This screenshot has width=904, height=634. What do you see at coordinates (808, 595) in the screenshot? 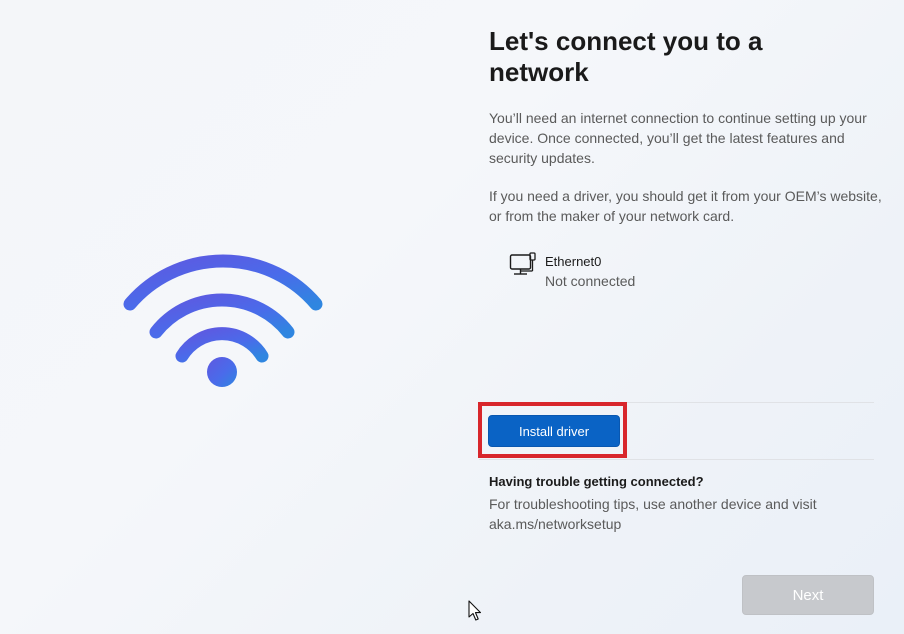
I see `next-button: Next` at bounding box center [808, 595].